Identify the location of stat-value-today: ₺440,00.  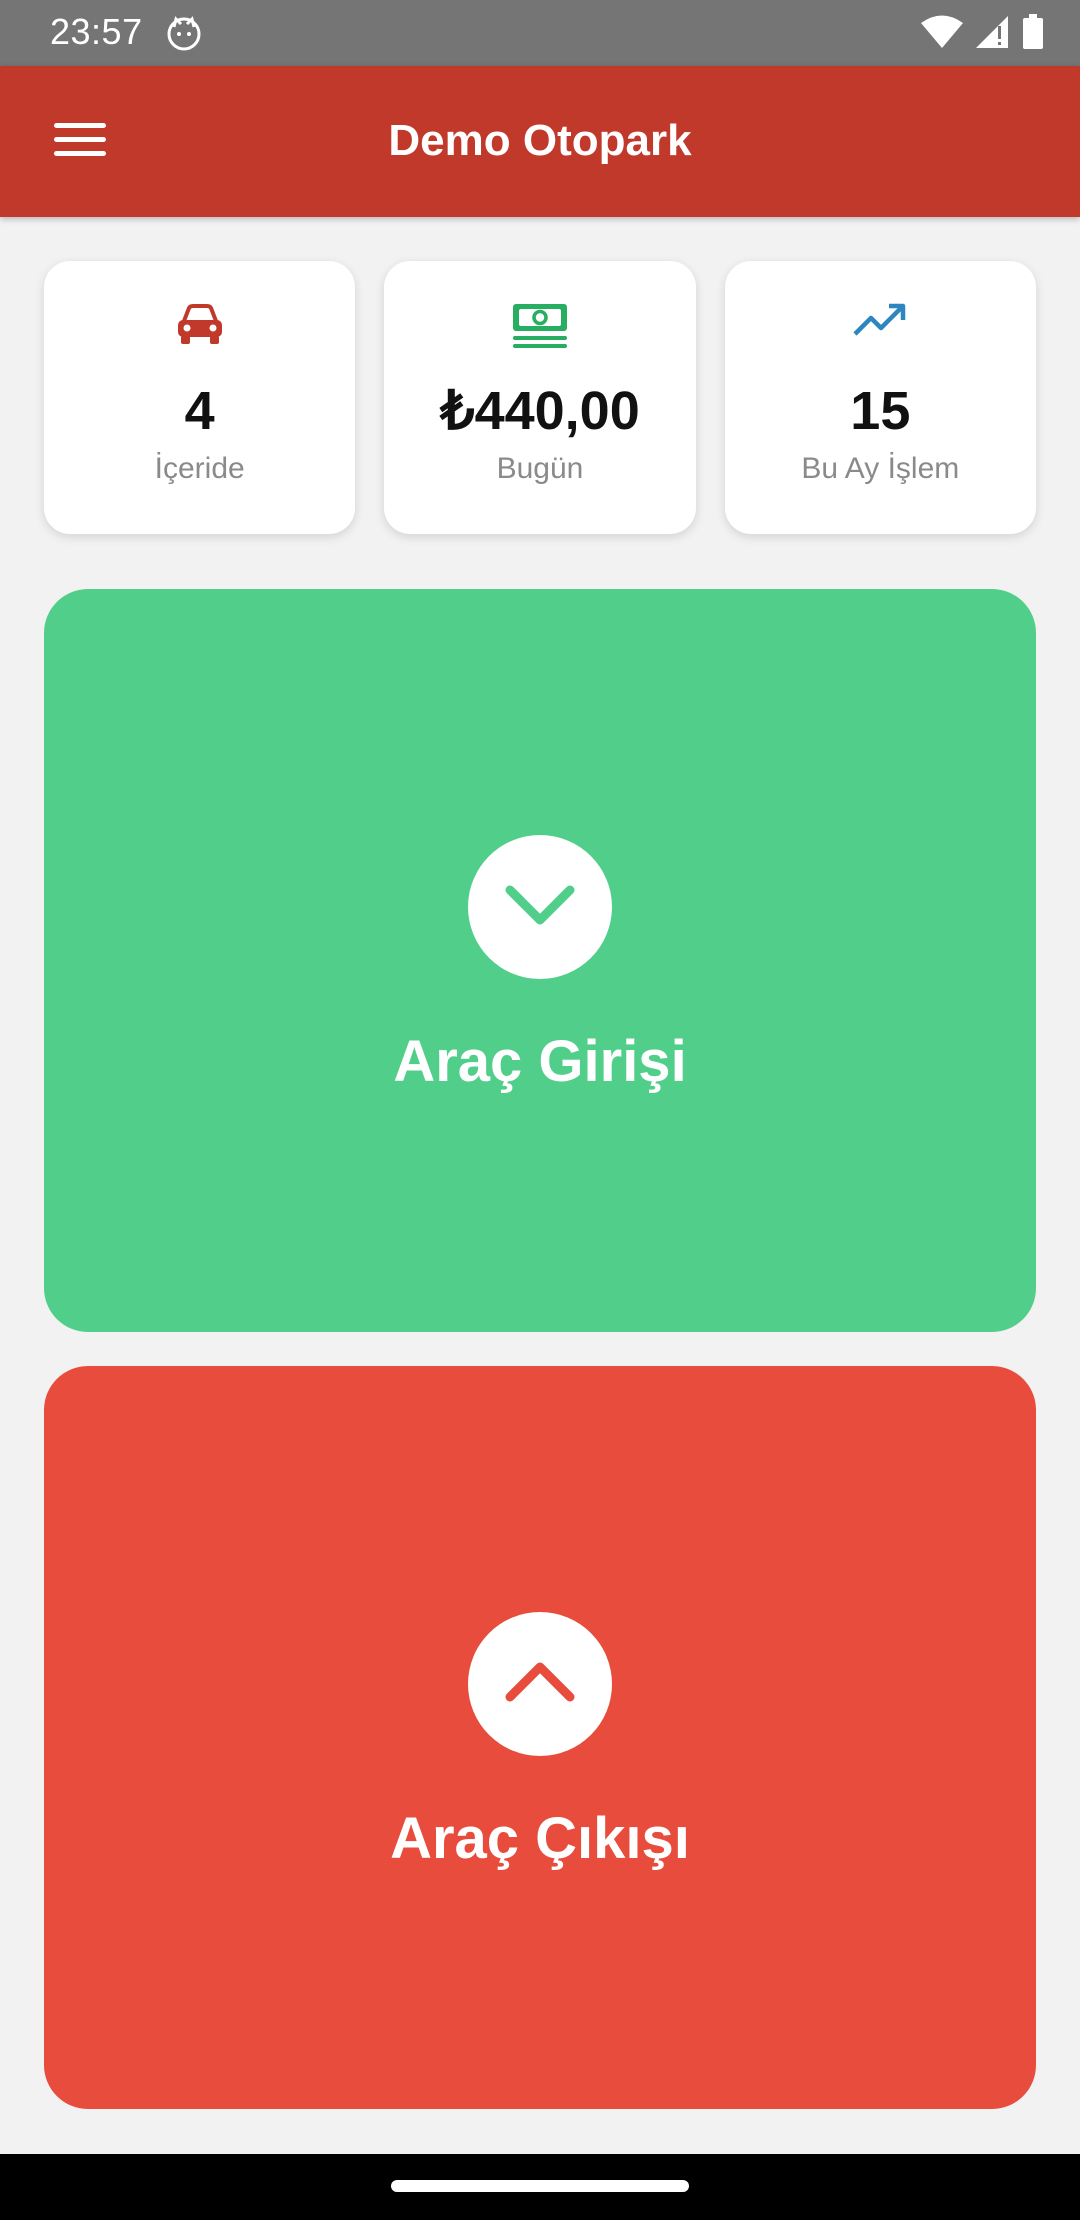
(540, 411).